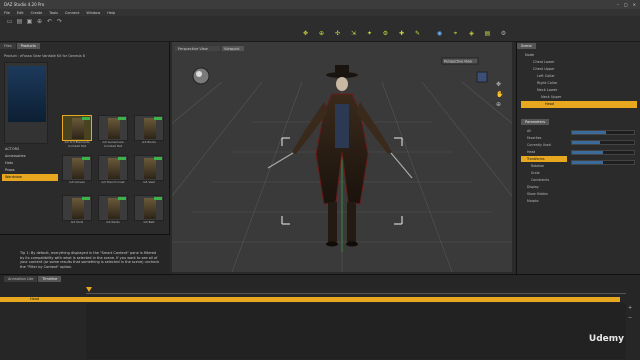 The width and height of the screenshot is (640, 360). Describe the element at coordinates (113, 133) in the screenshot. I see `list-item: G3 Gunsmoke Combat Hat` at that location.